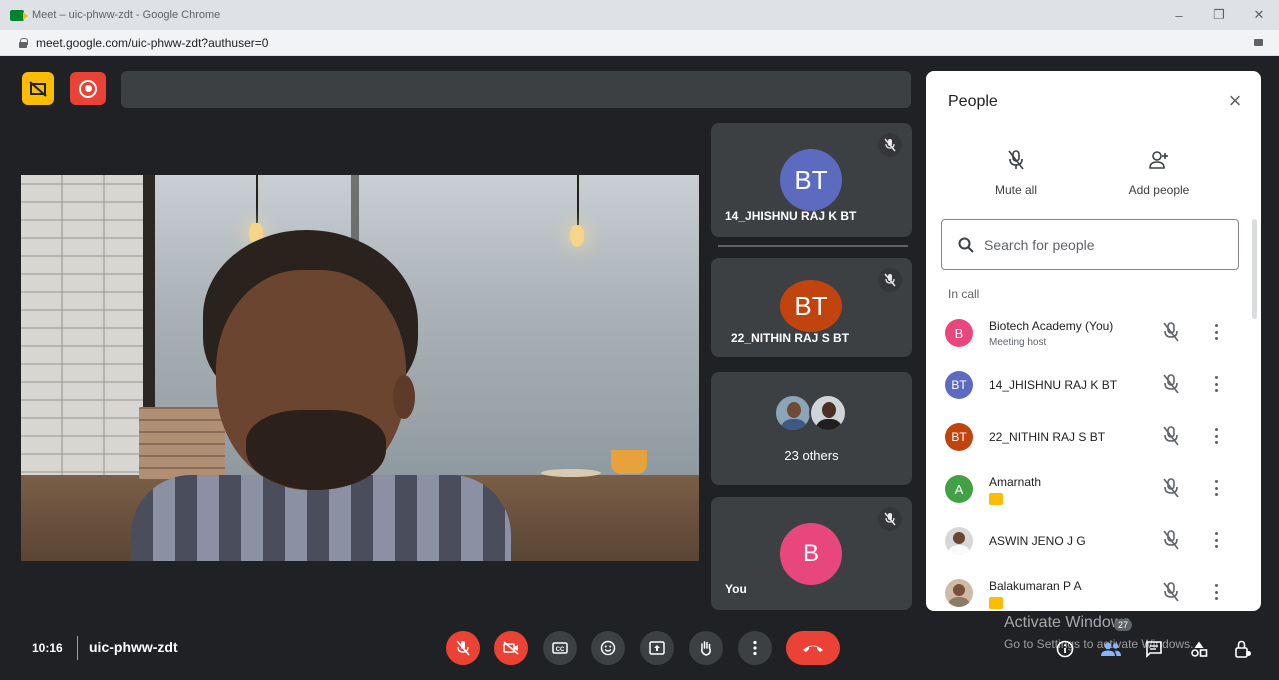 This screenshot has height=680, width=1279. I want to click on microphone-toggle-button, so click(463, 648).